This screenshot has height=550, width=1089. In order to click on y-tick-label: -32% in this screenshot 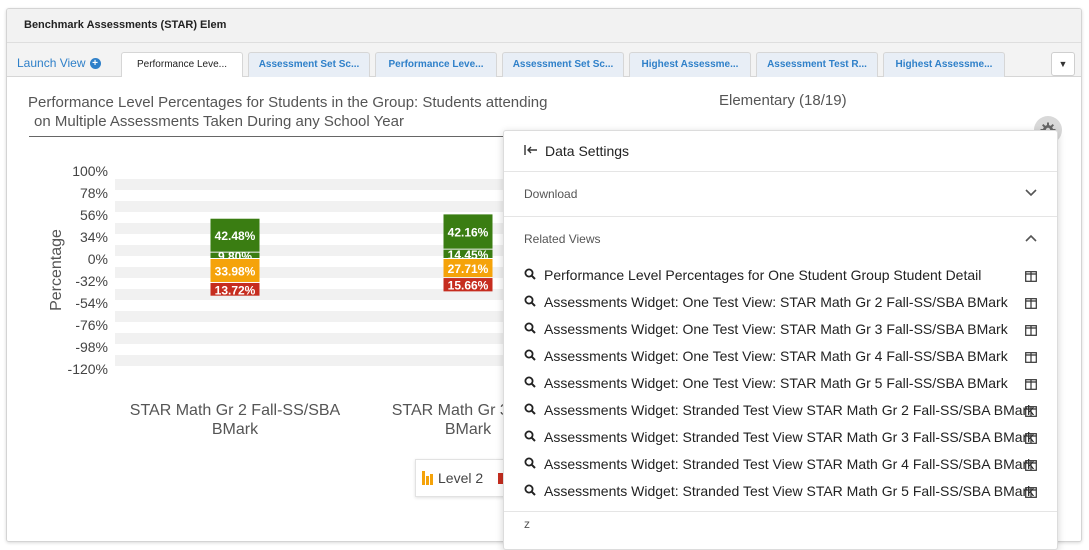, I will do `click(91, 281)`.